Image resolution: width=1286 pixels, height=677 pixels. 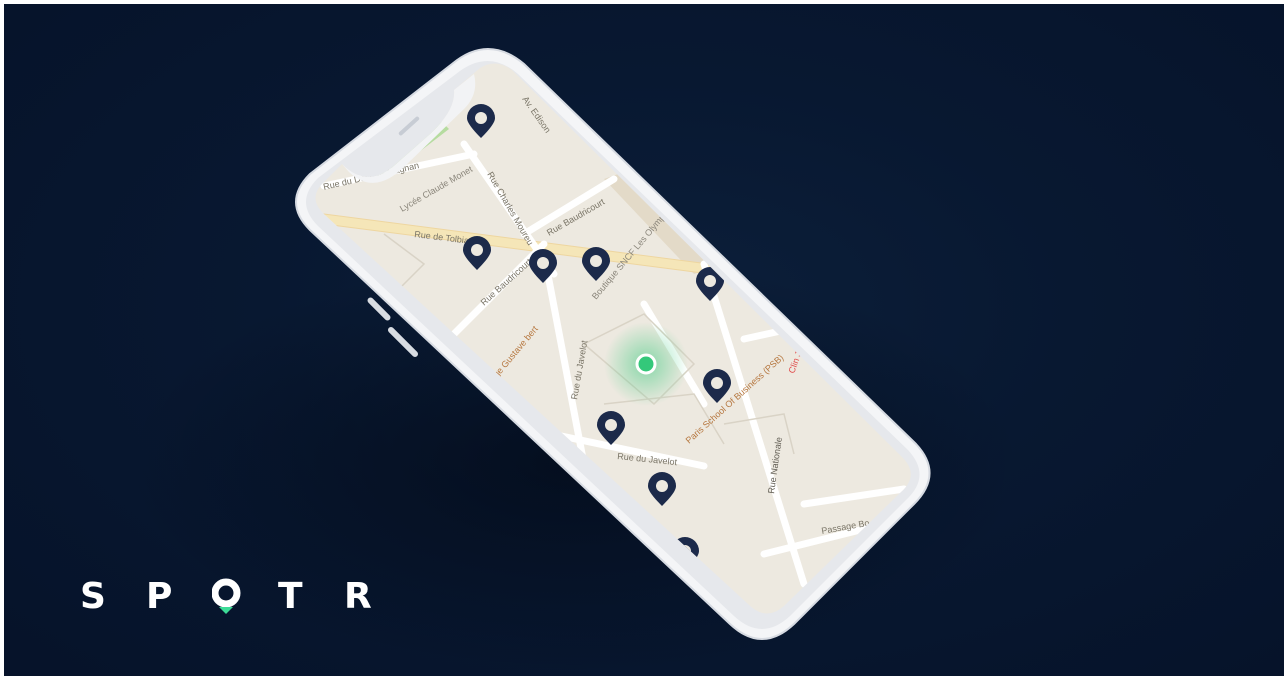 I want to click on side-button, so click(x=403, y=342).